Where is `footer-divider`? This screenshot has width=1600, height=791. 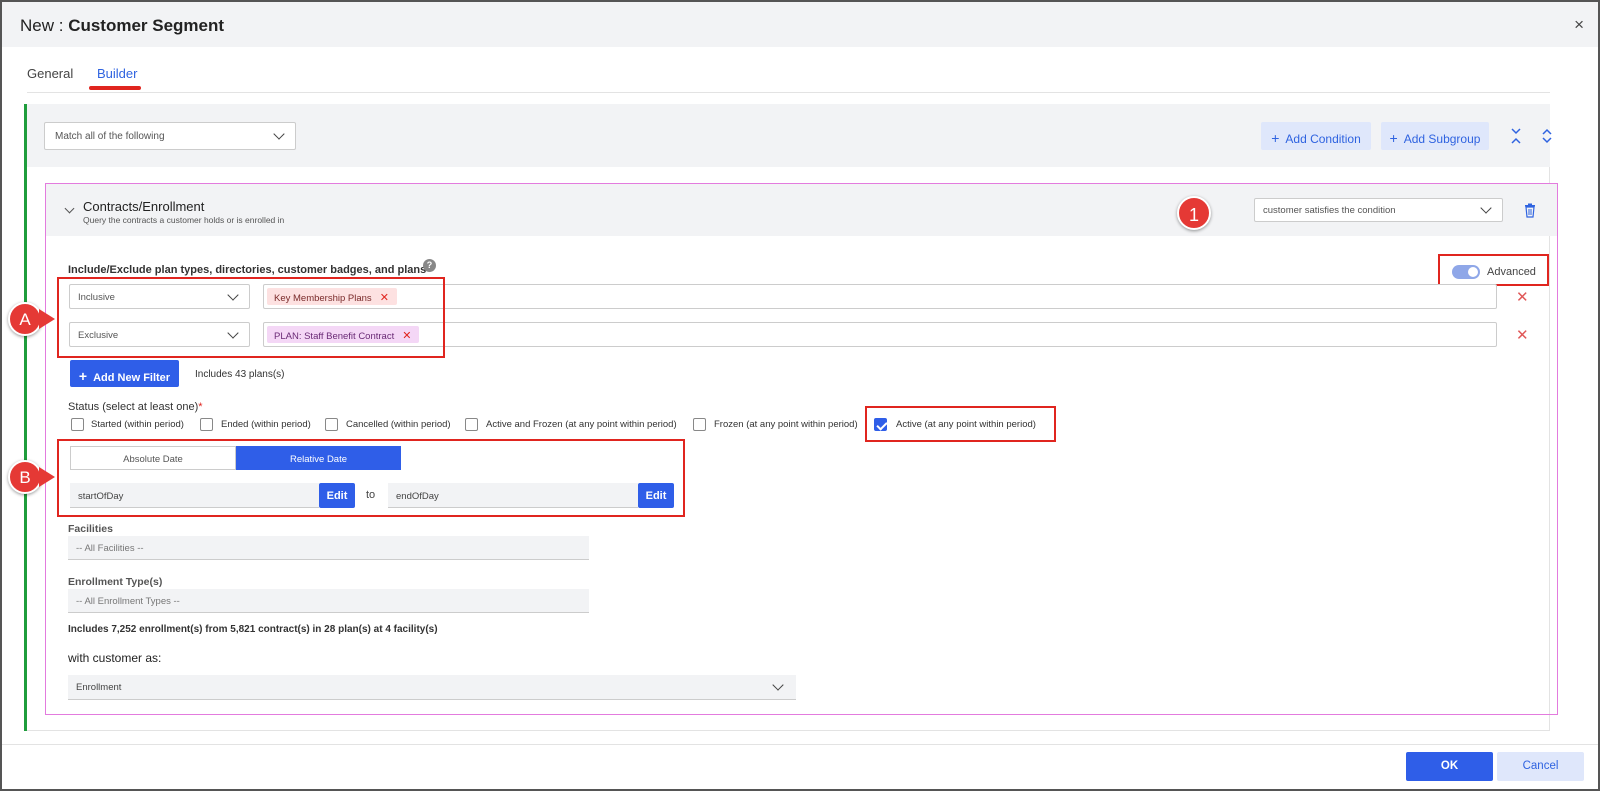
footer-divider is located at coordinates (800, 744).